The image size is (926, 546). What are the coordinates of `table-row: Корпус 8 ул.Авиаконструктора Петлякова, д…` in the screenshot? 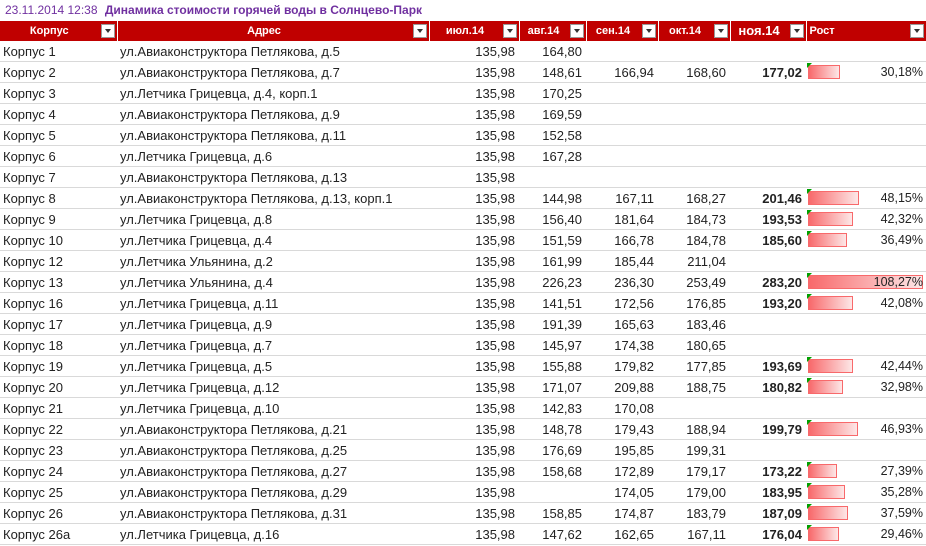 It's located at (463, 198).